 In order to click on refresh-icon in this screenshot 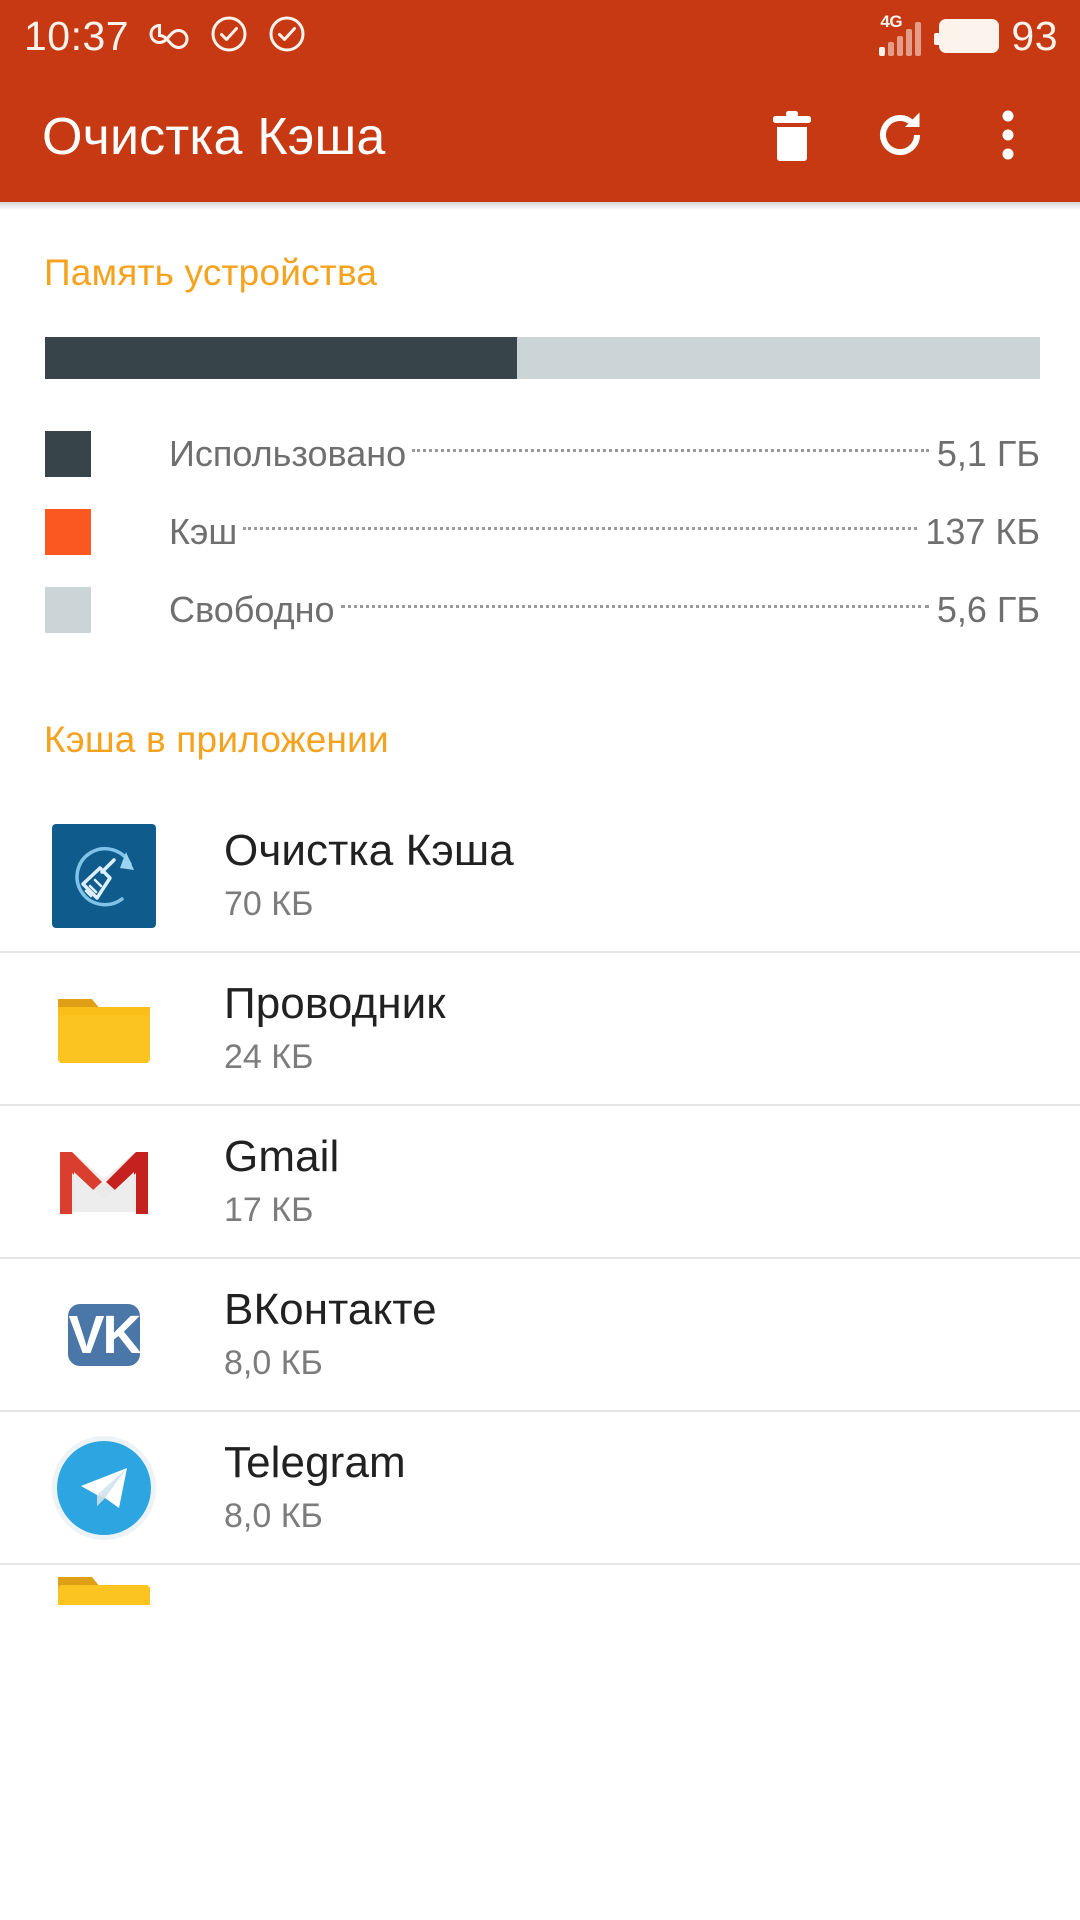, I will do `click(900, 137)`.